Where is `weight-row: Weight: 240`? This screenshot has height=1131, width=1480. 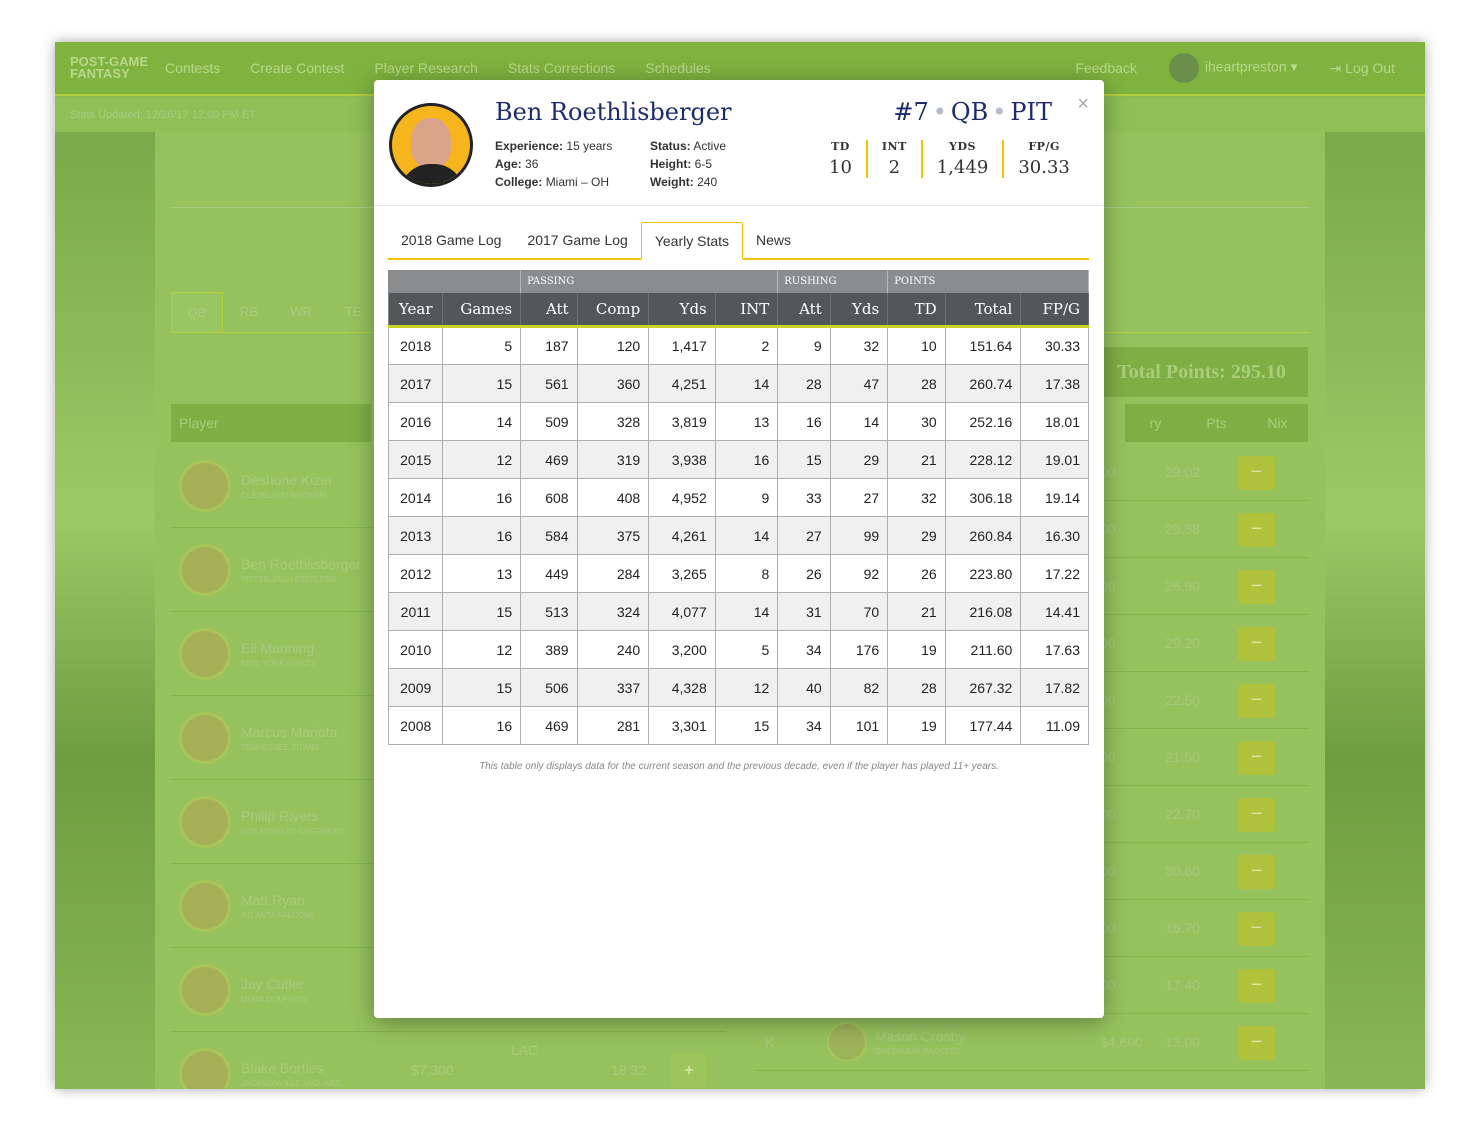
weight-row: Weight: 240 is located at coordinates (688, 182).